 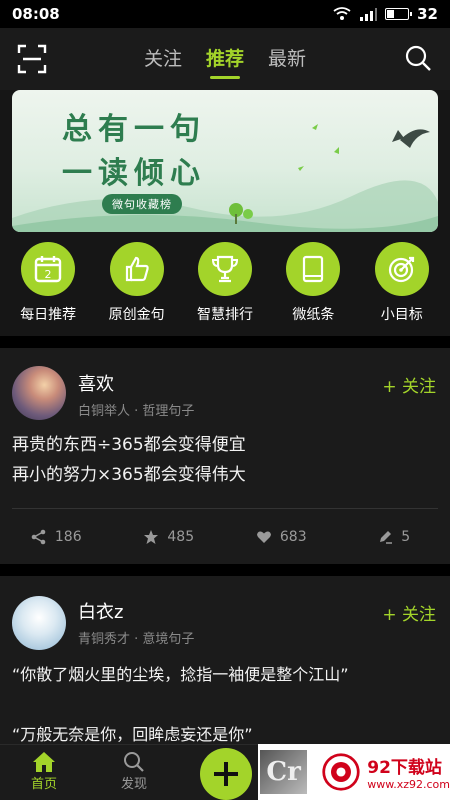 I want to click on status-time: 08:08, so click(x=36, y=14).